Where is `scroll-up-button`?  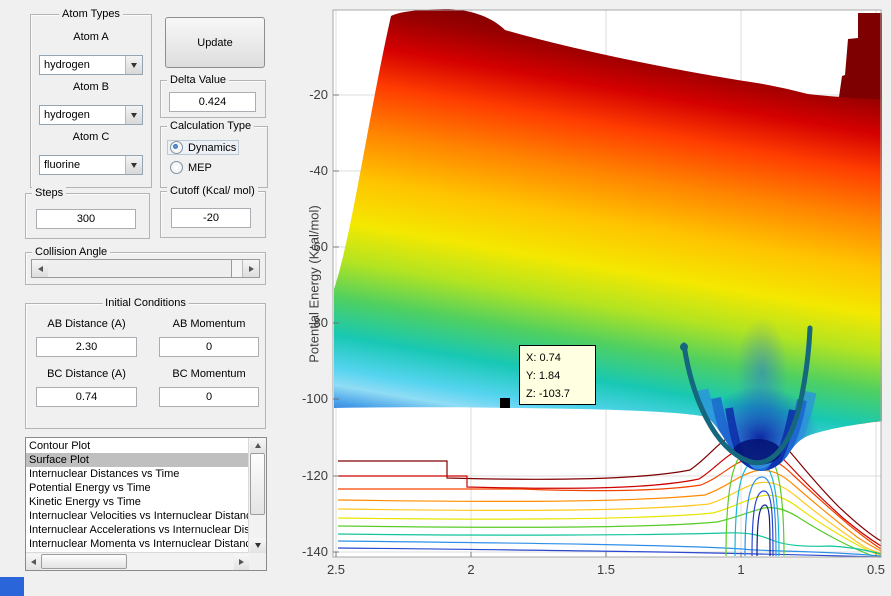 scroll-up-button is located at coordinates (258, 445).